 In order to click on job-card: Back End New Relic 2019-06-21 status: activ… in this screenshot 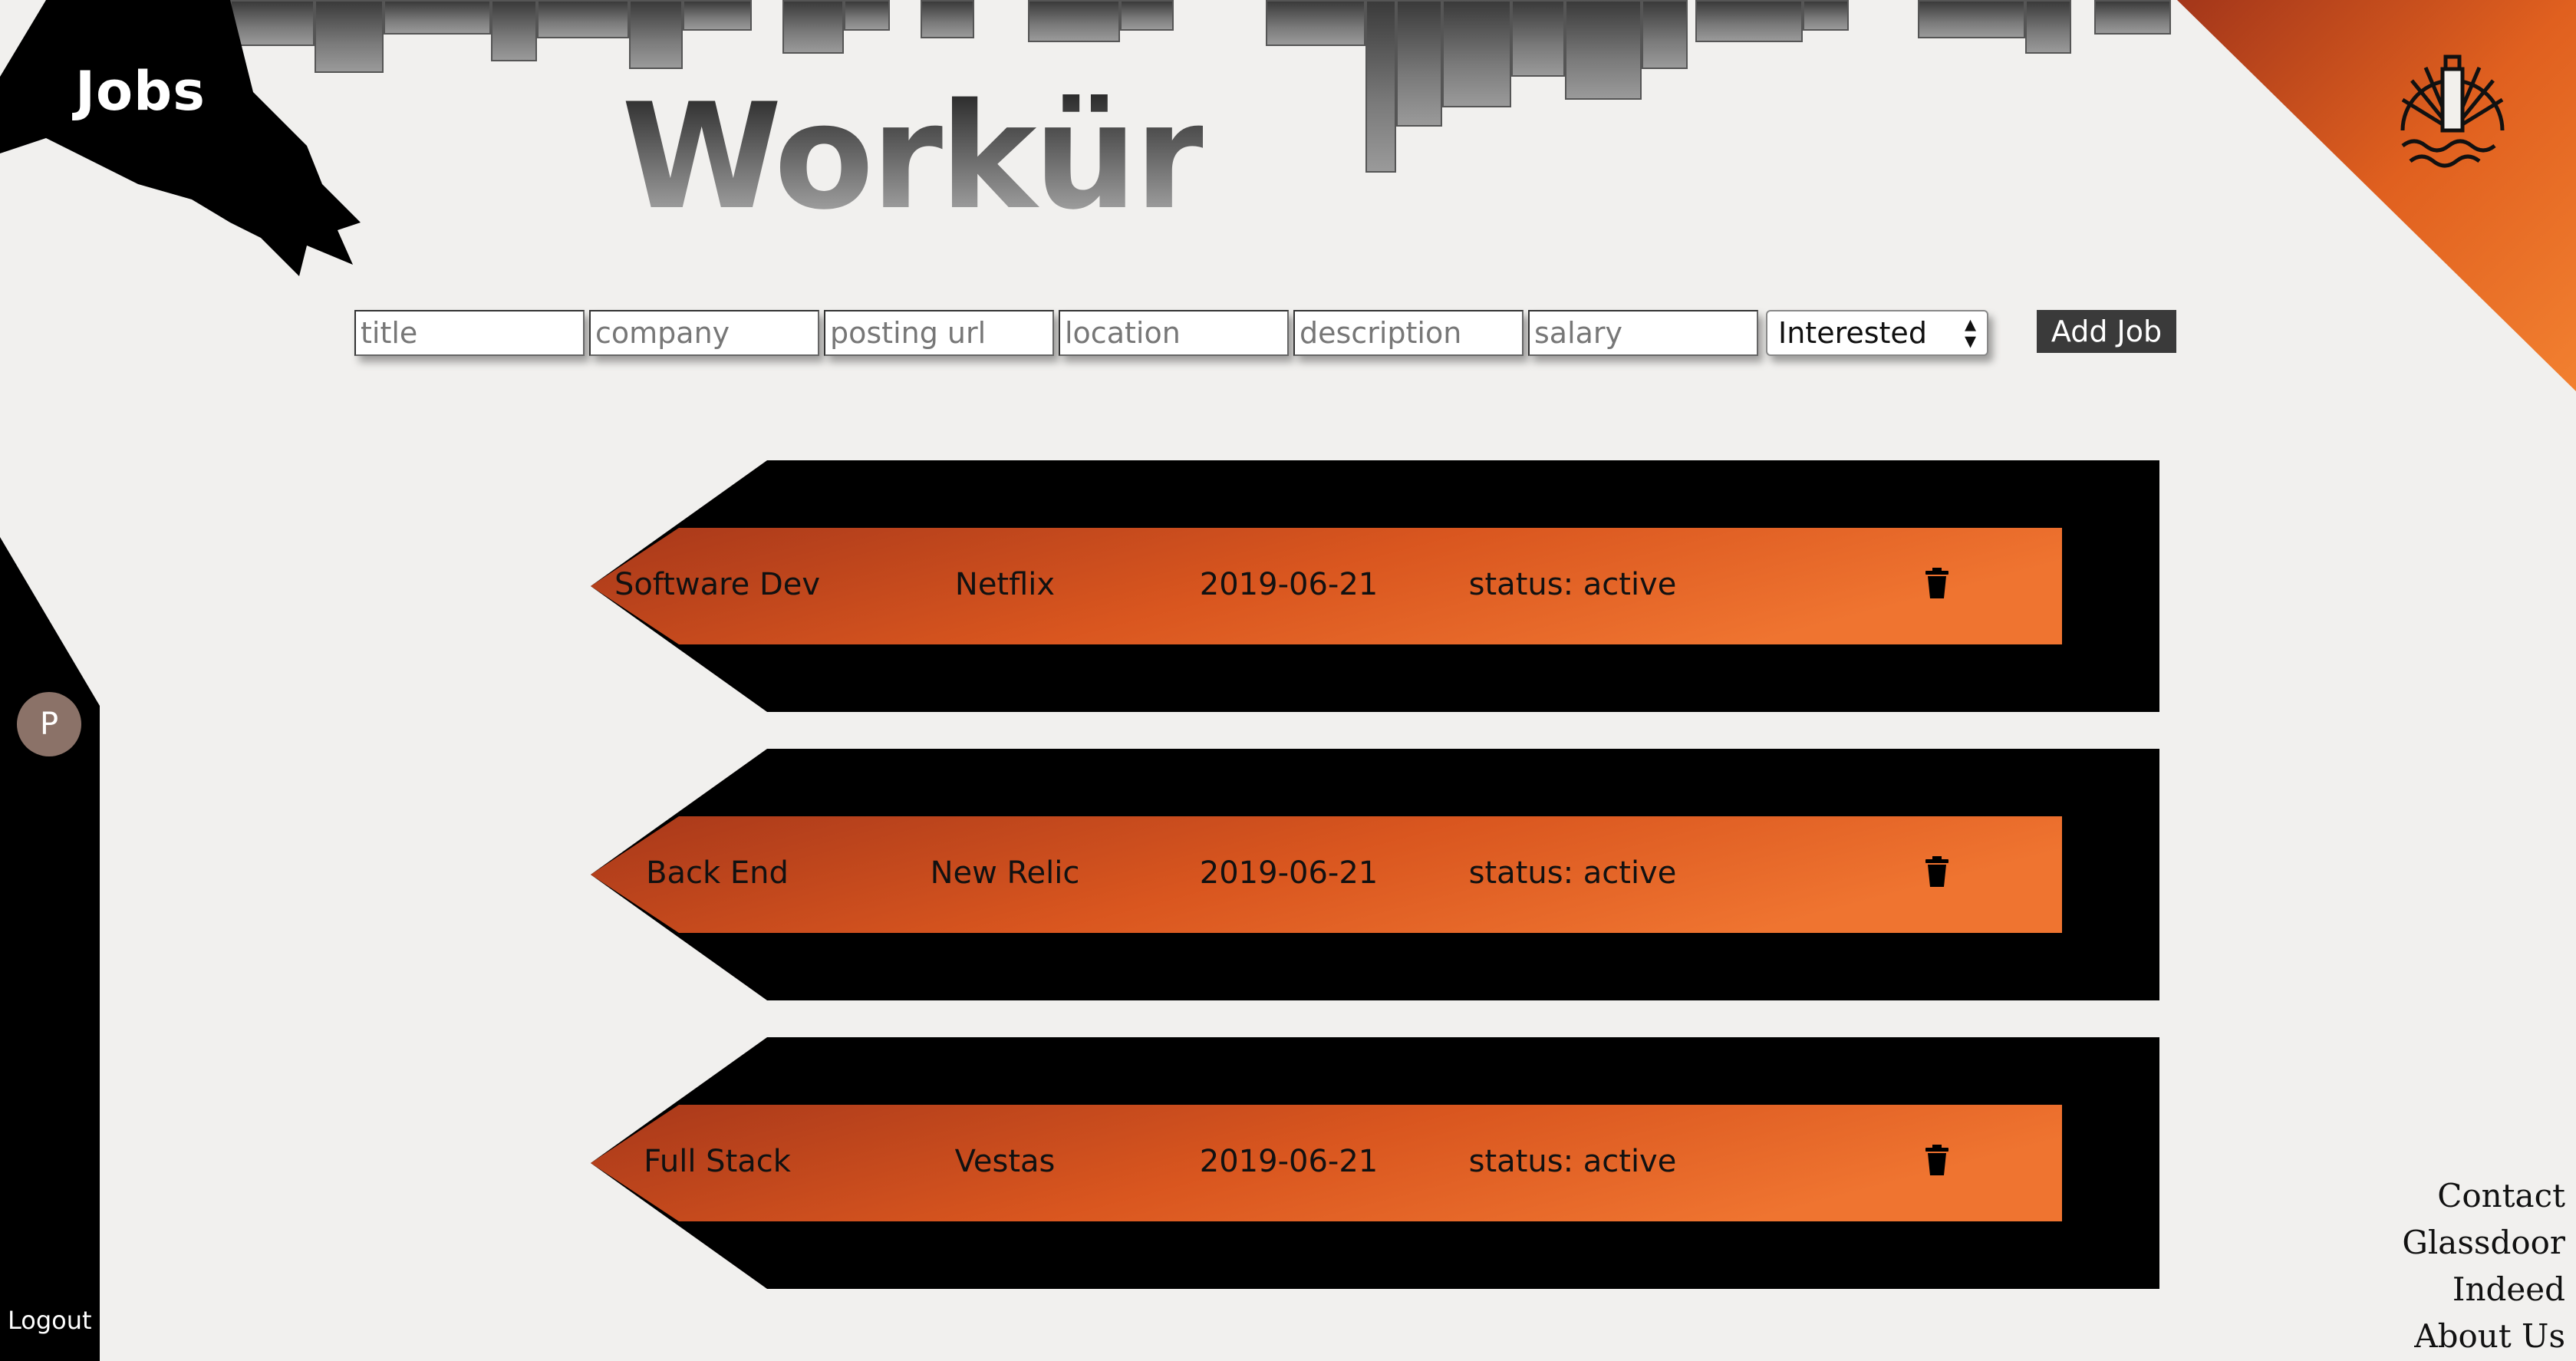, I will do `click(1377, 874)`.